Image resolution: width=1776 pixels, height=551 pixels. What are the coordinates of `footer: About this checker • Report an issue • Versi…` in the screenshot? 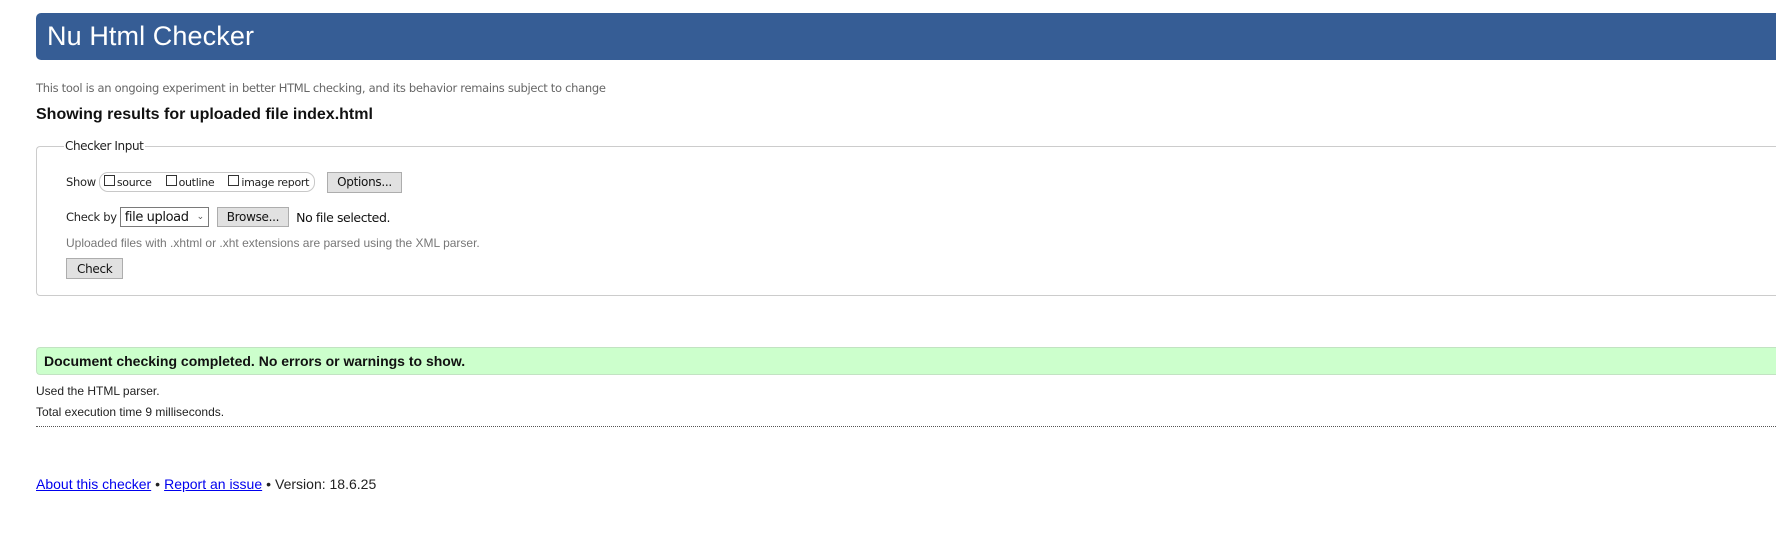 It's located at (206, 484).